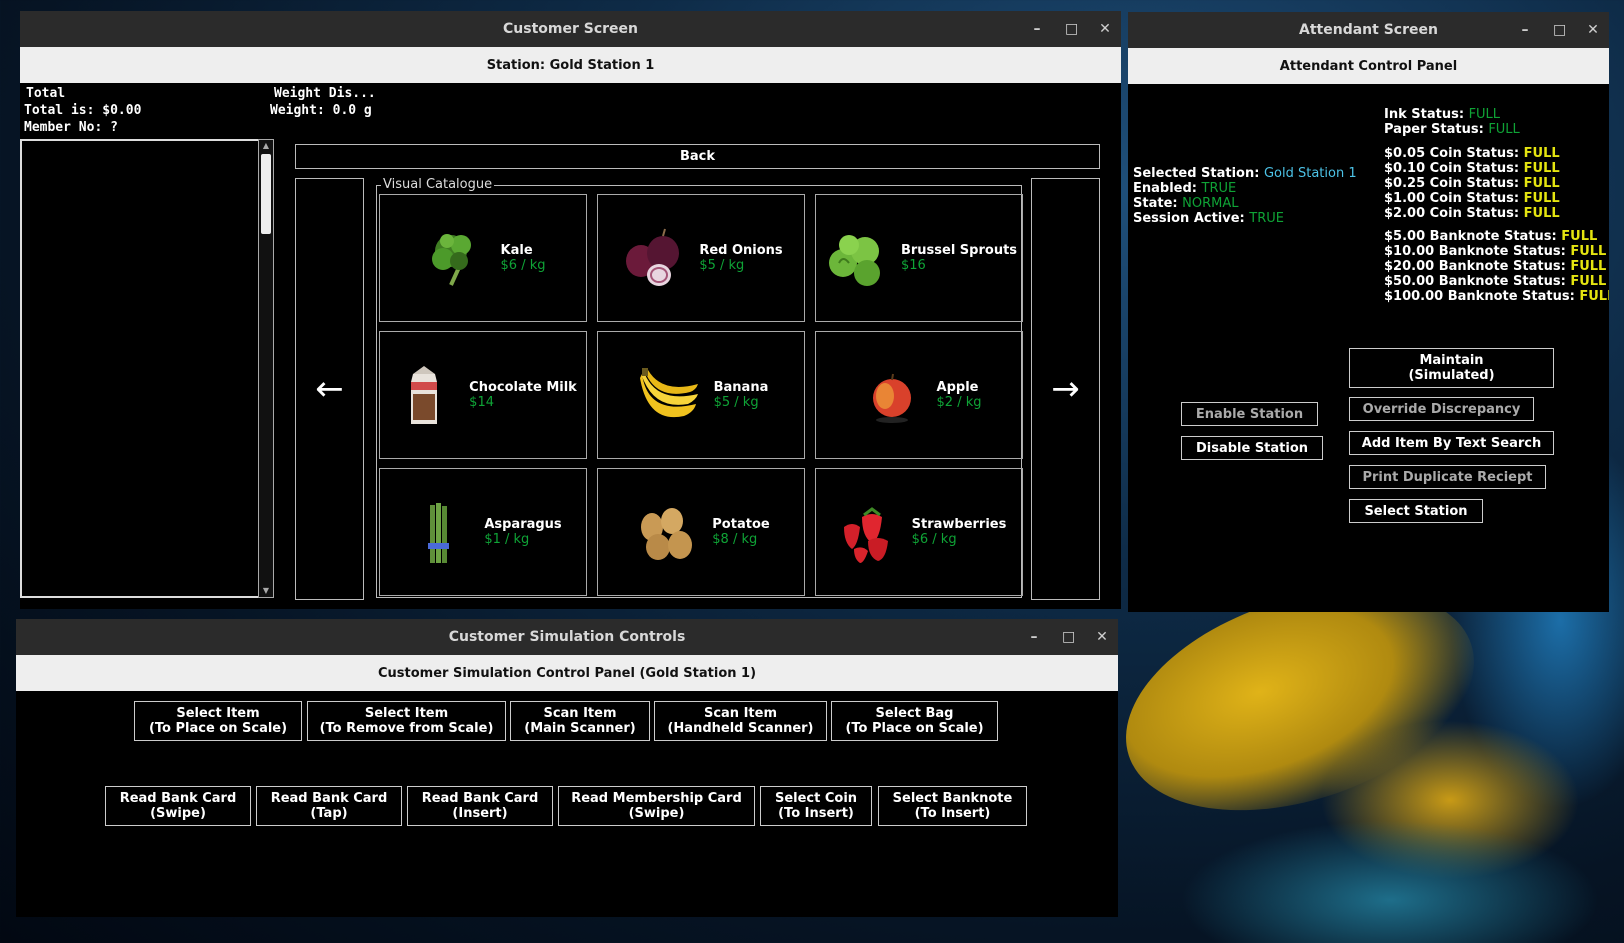 This screenshot has width=1624, height=943. I want to click on catalogue-item-potatoe: Potatoe $8 / kg, so click(701, 532).